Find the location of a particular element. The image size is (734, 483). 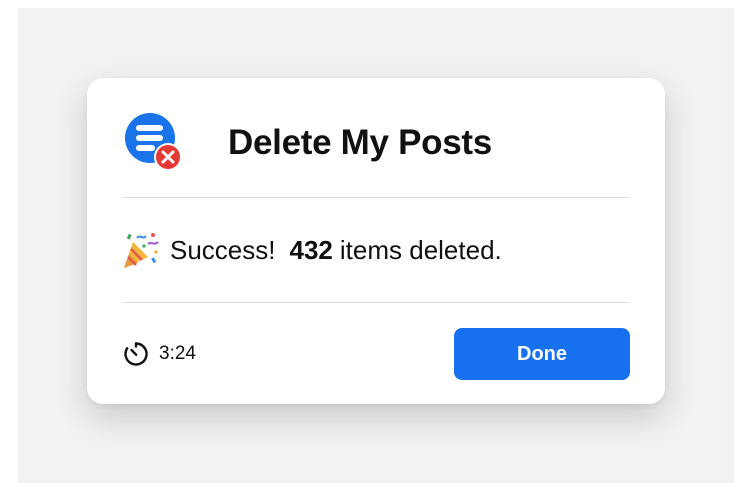

elapsed-time: 3:24 is located at coordinates (159, 354).